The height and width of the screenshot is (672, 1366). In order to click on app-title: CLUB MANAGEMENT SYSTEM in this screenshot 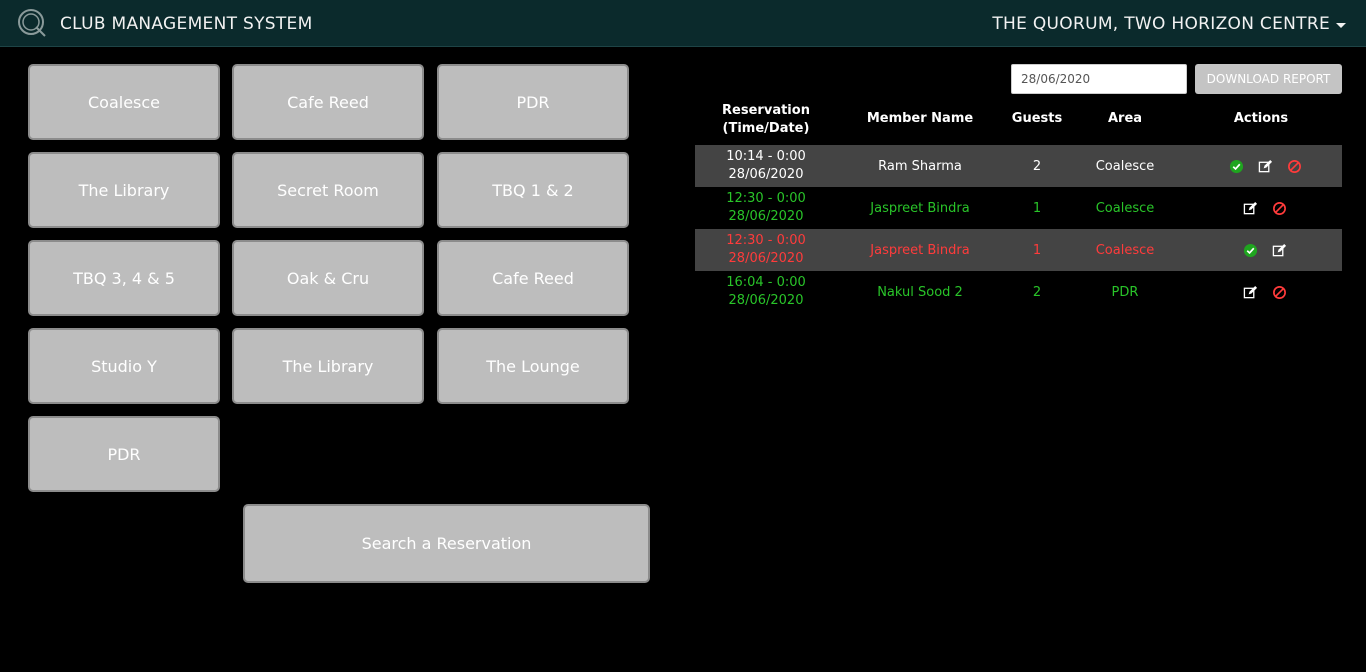, I will do `click(186, 24)`.